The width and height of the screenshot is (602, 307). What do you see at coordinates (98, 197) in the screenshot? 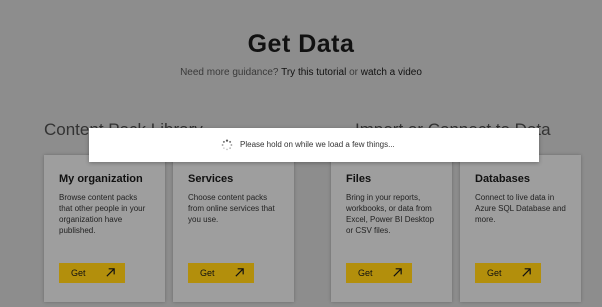
I see `card-desc-line: Browse content packs` at bounding box center [98, 197].